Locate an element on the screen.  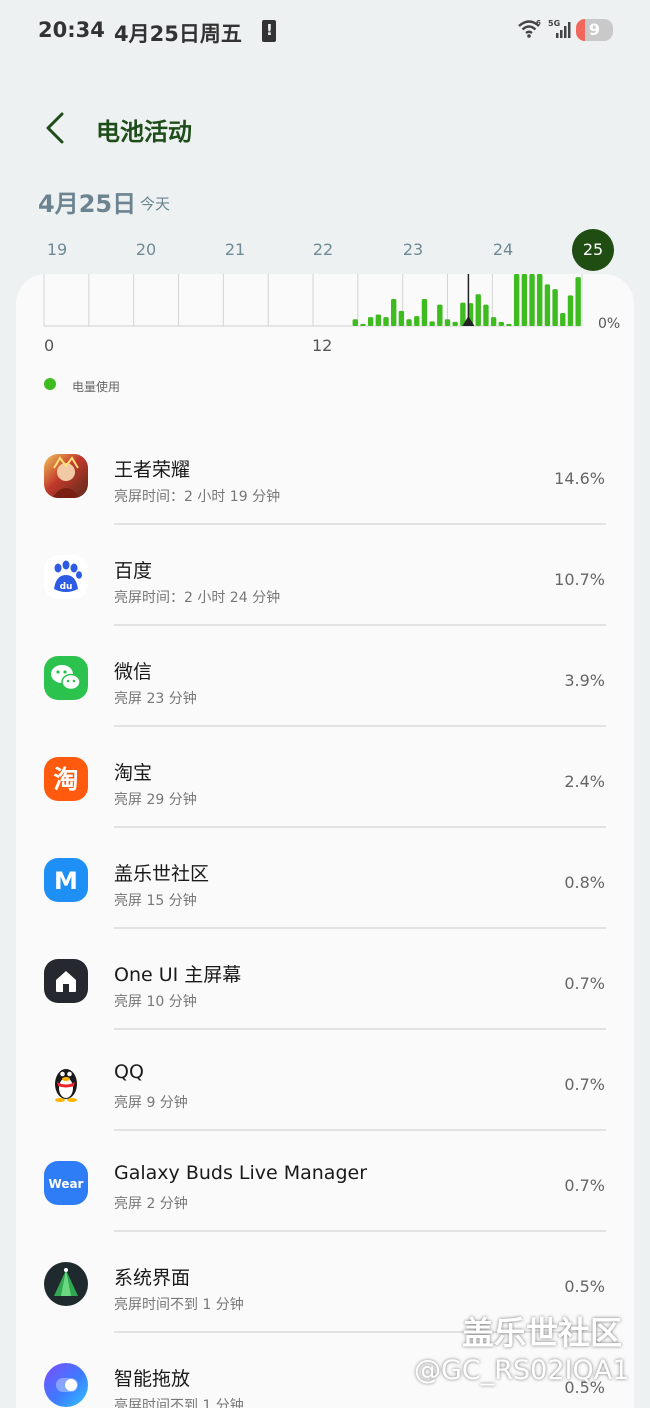
legend-label: 电量使用 is located at coordinates (96, 387).